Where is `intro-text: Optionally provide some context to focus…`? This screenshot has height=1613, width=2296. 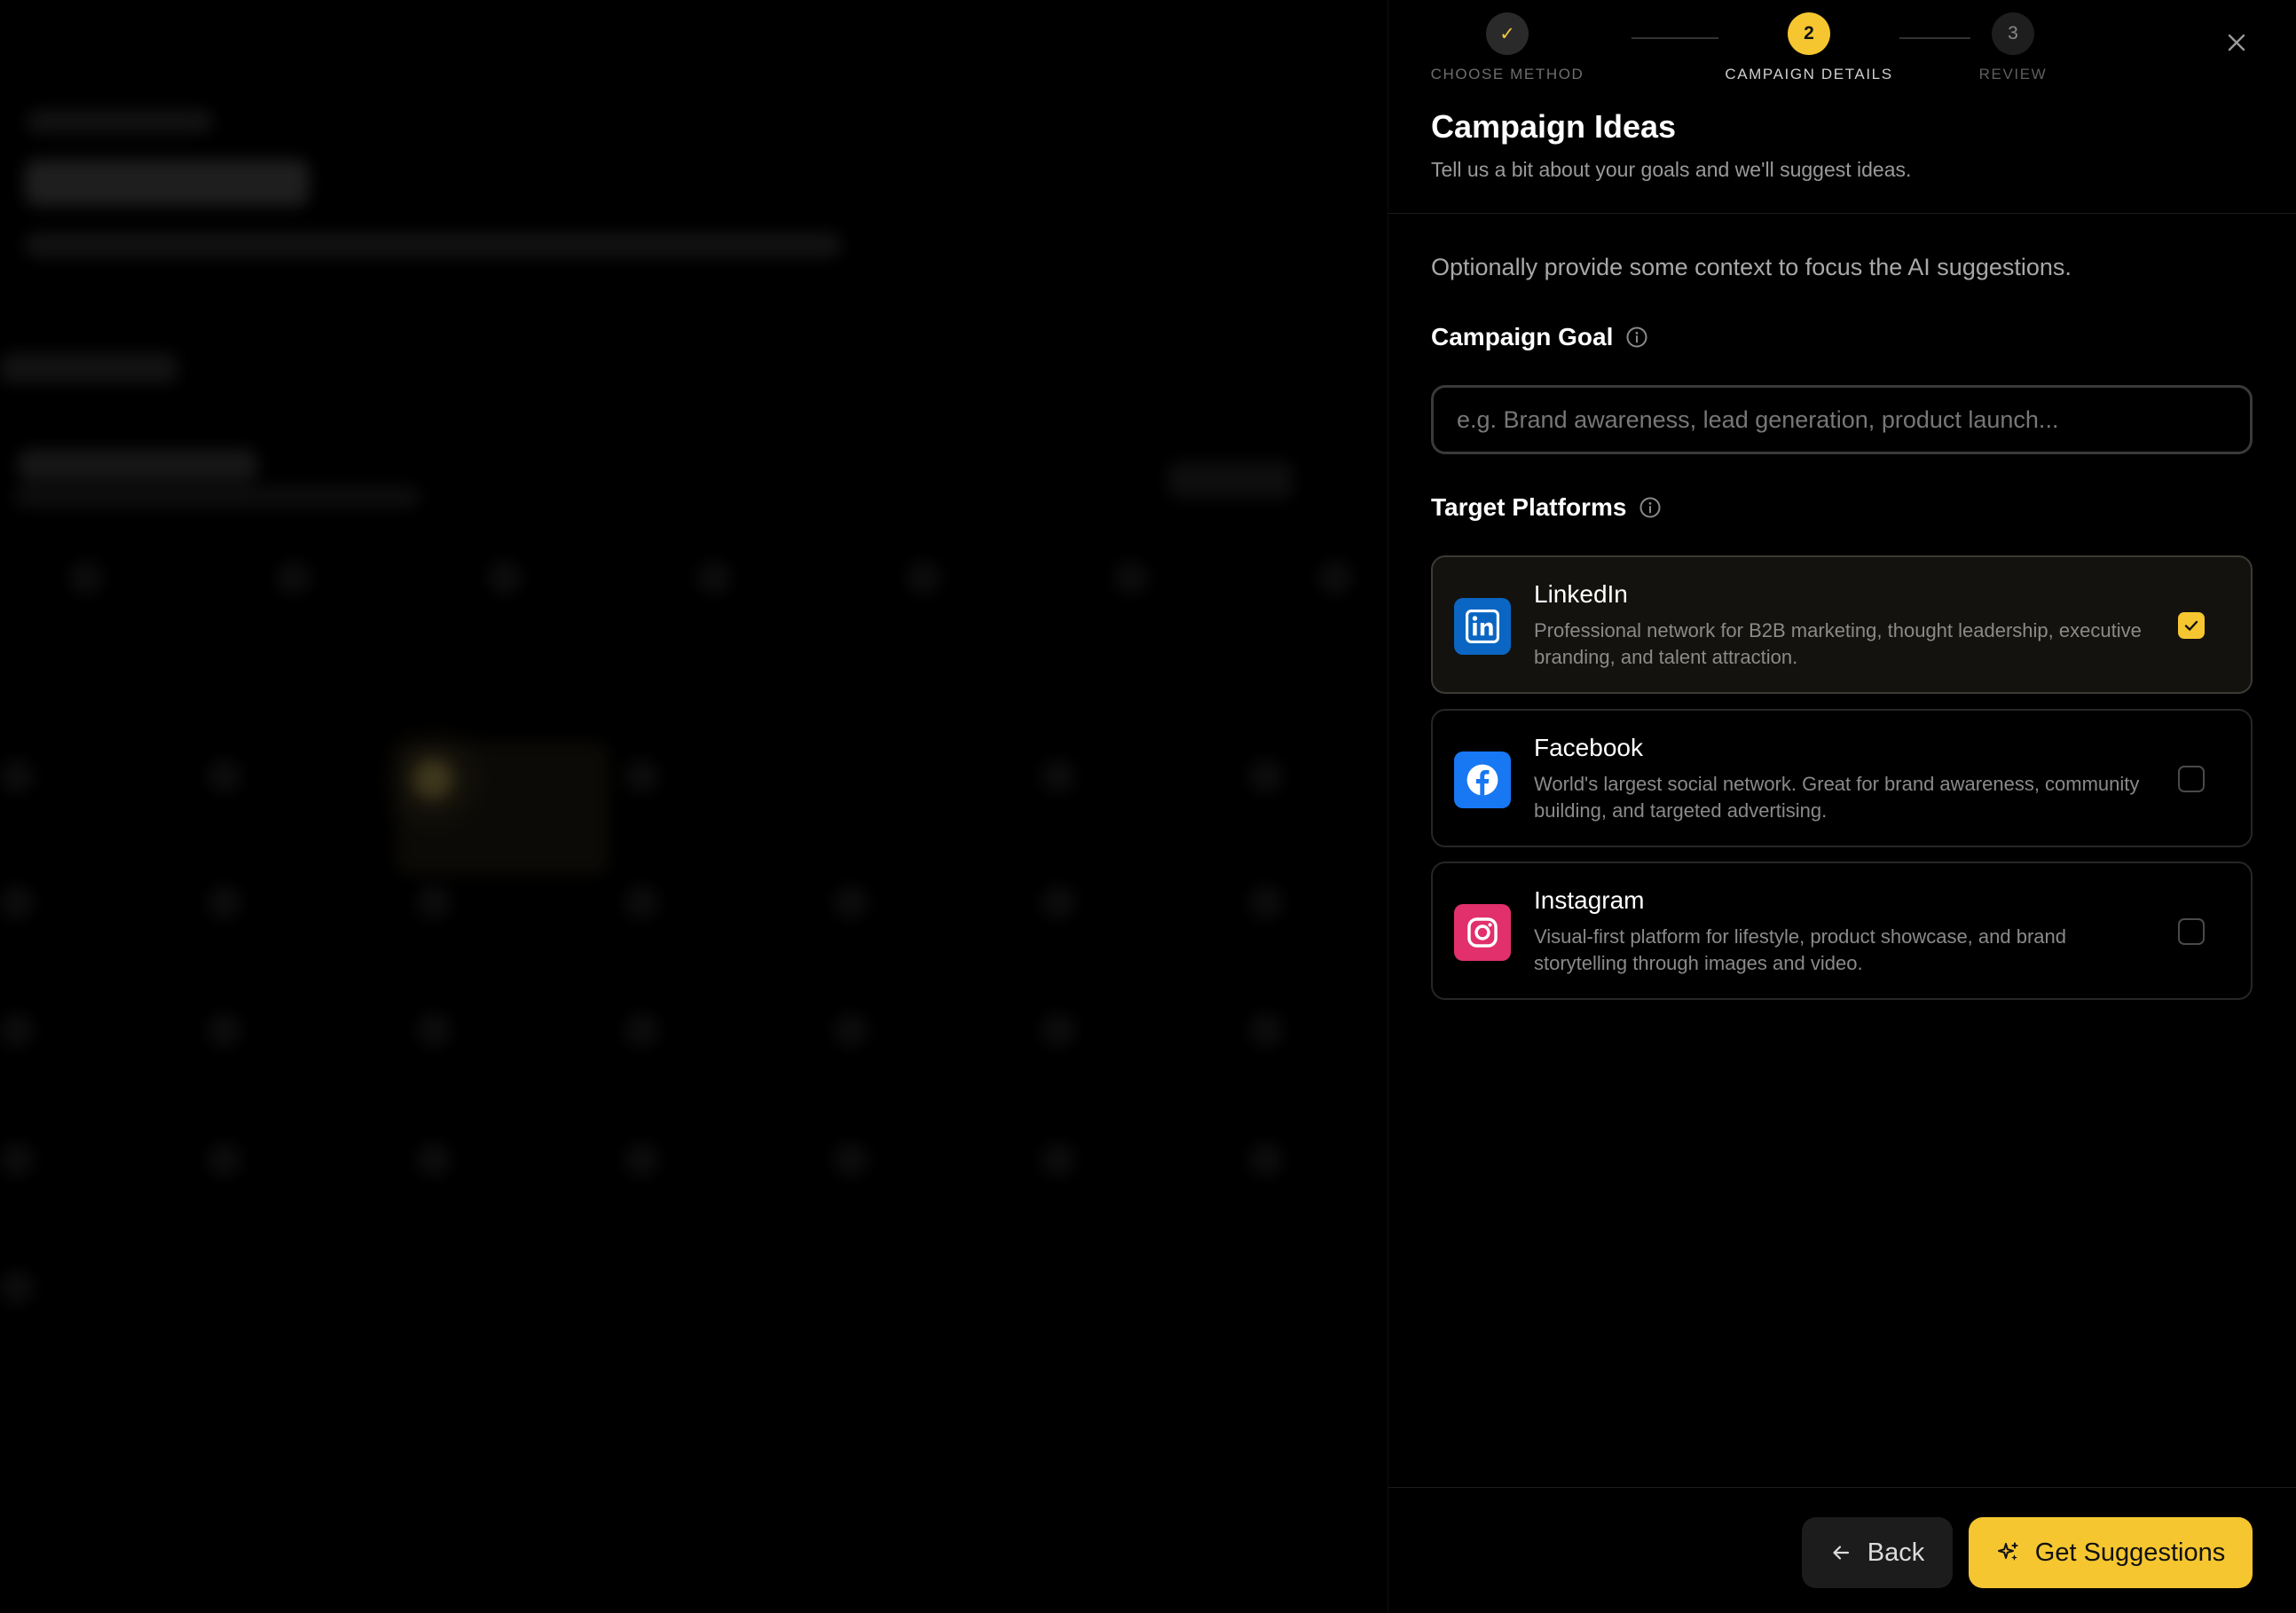
intro-text: Optionally provide some context to focus… is located at coordinates (1751, 267).